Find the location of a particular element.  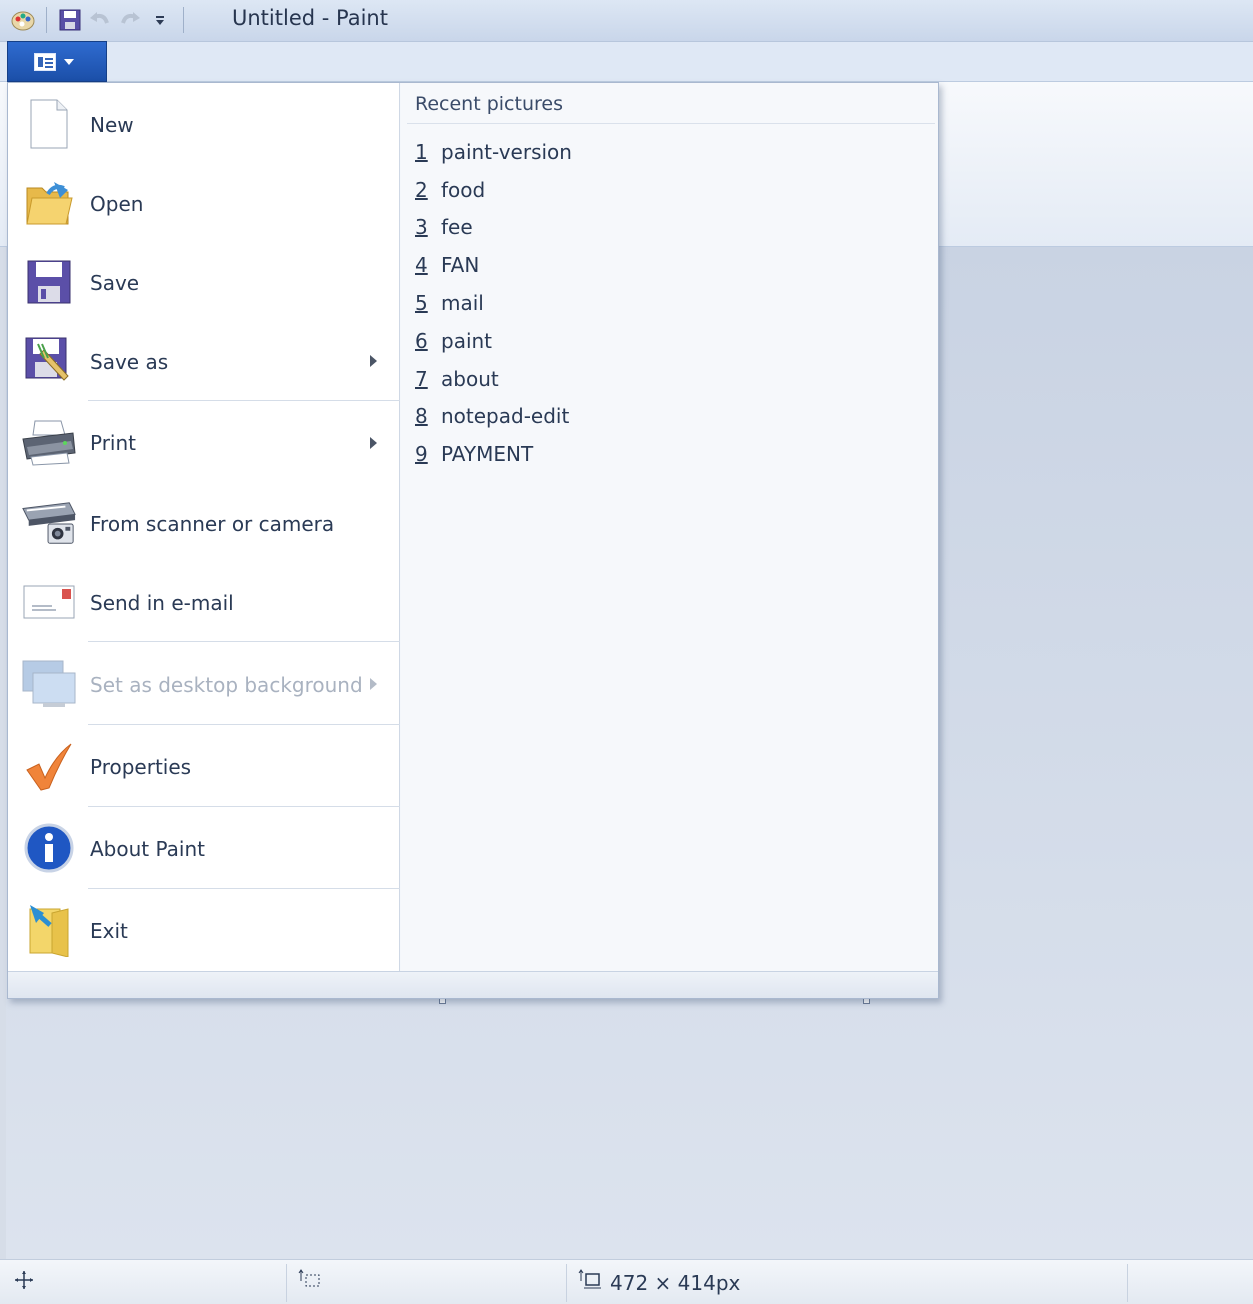

menu-item-send-email: Send in e-mail is located at coordinates (204, 602).